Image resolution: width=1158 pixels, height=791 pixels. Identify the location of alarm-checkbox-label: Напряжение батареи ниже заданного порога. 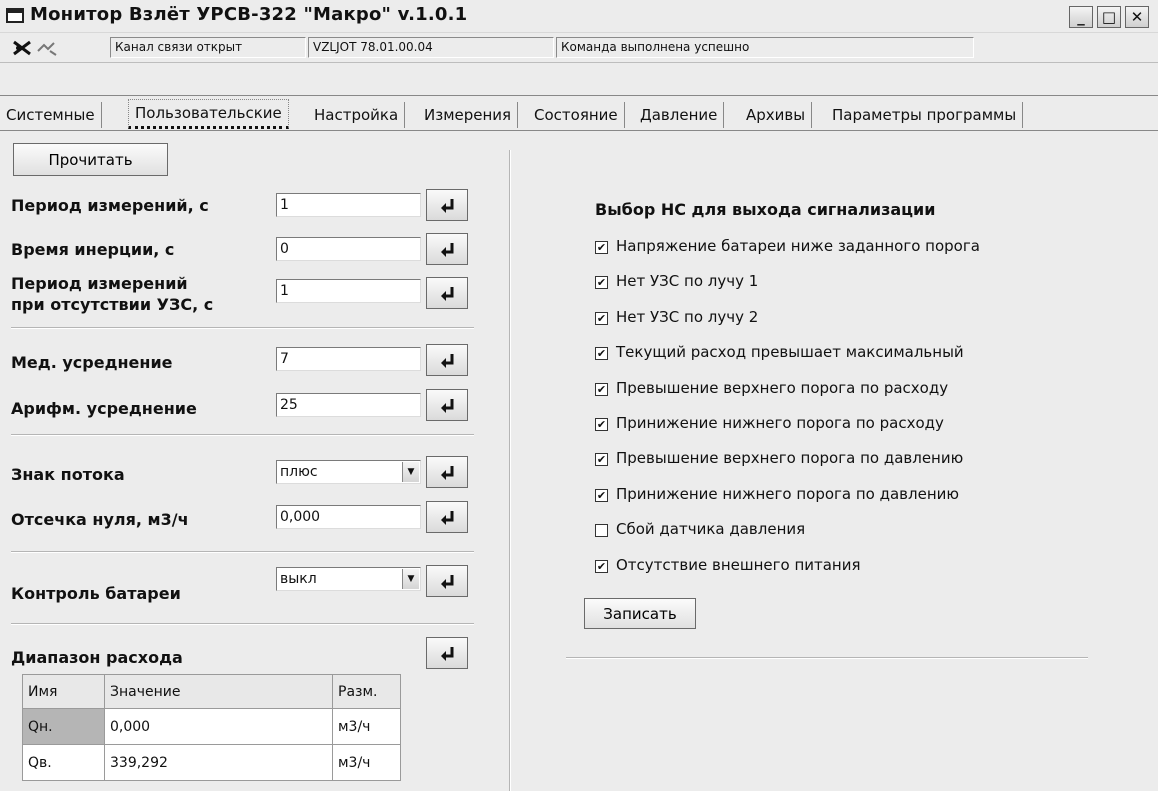
(798, 246).